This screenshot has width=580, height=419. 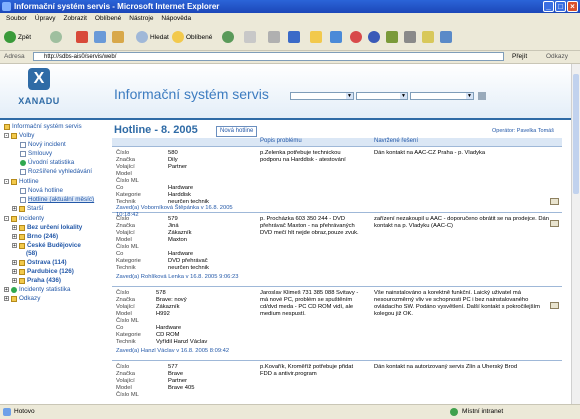 I want to click on tree-inc-ostrava: + Ostrava (114), so click(x=39, y=262).